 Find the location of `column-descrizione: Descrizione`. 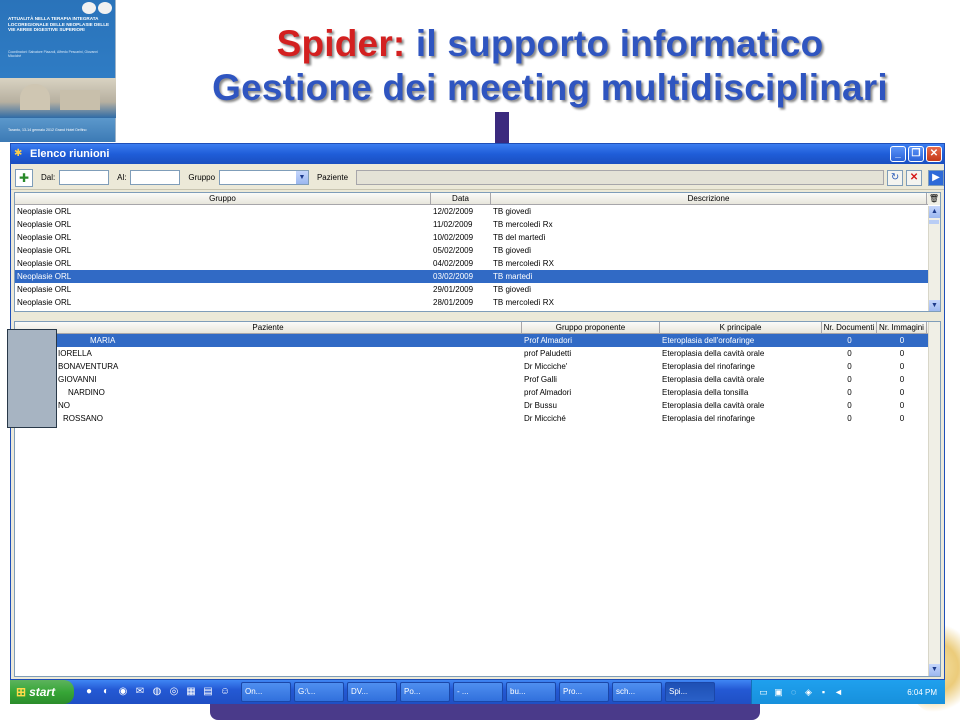

column-descrizione: Descrizione is located at coordinates (709, 198).